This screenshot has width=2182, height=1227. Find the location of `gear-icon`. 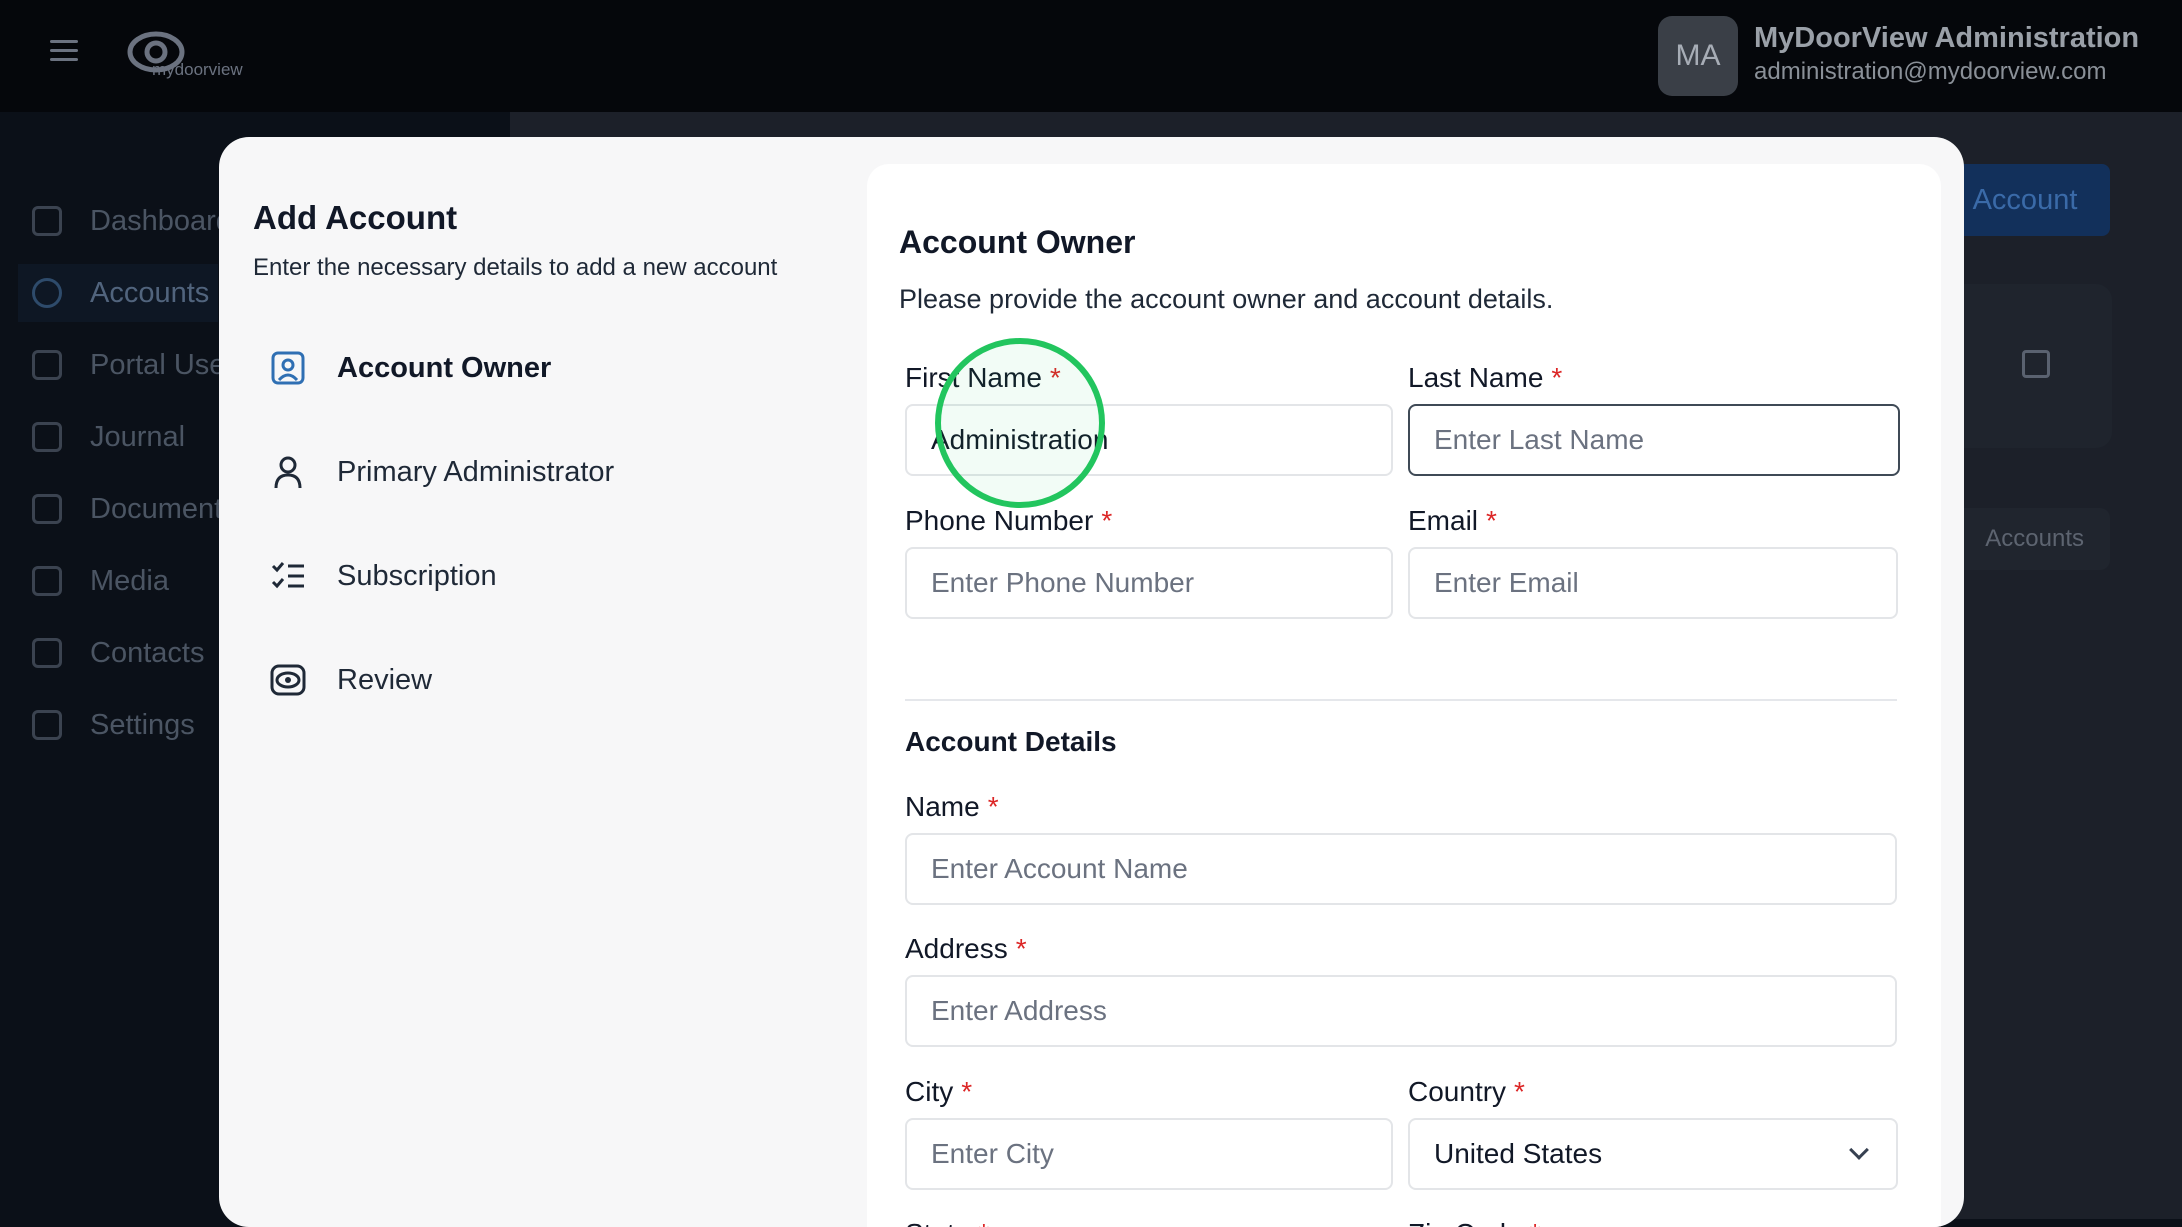

gear-icon is located at coordinates (47, 725).